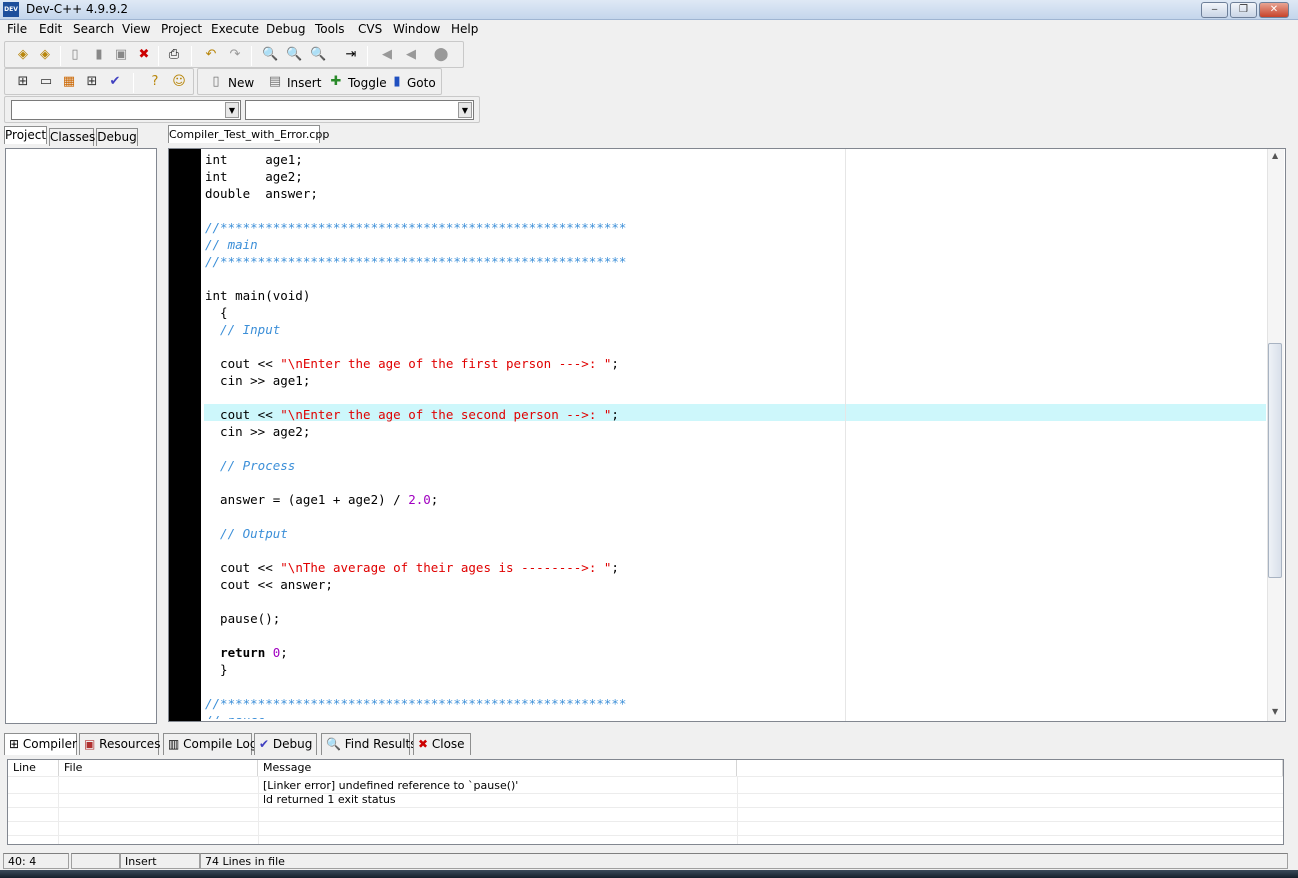 This screenshot has width=1298, height=878. I want to click on save-all-icon: ▣, so click(121, 55).